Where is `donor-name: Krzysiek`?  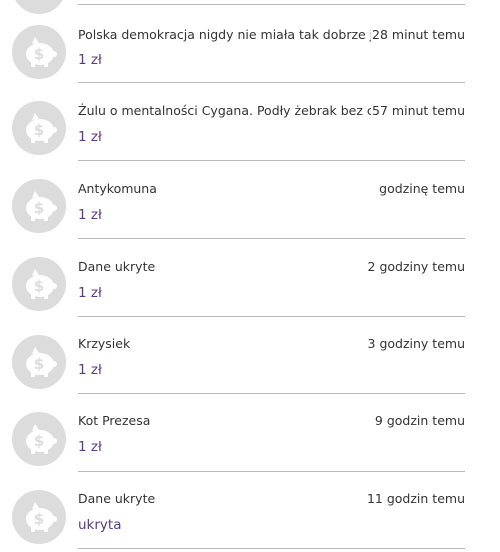 donor-name: Krzysiek is located at coordinates (104, 343).